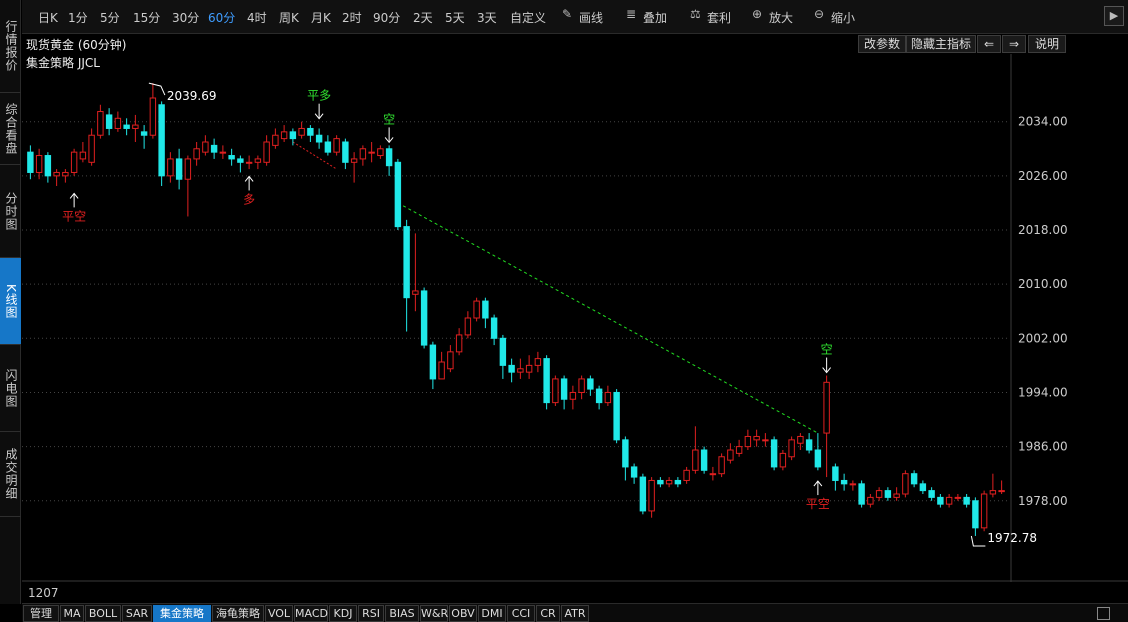 The width and height of the screenshot is (1128, 622). I want to click on tool-button-3: 放大, so click(781, 17).